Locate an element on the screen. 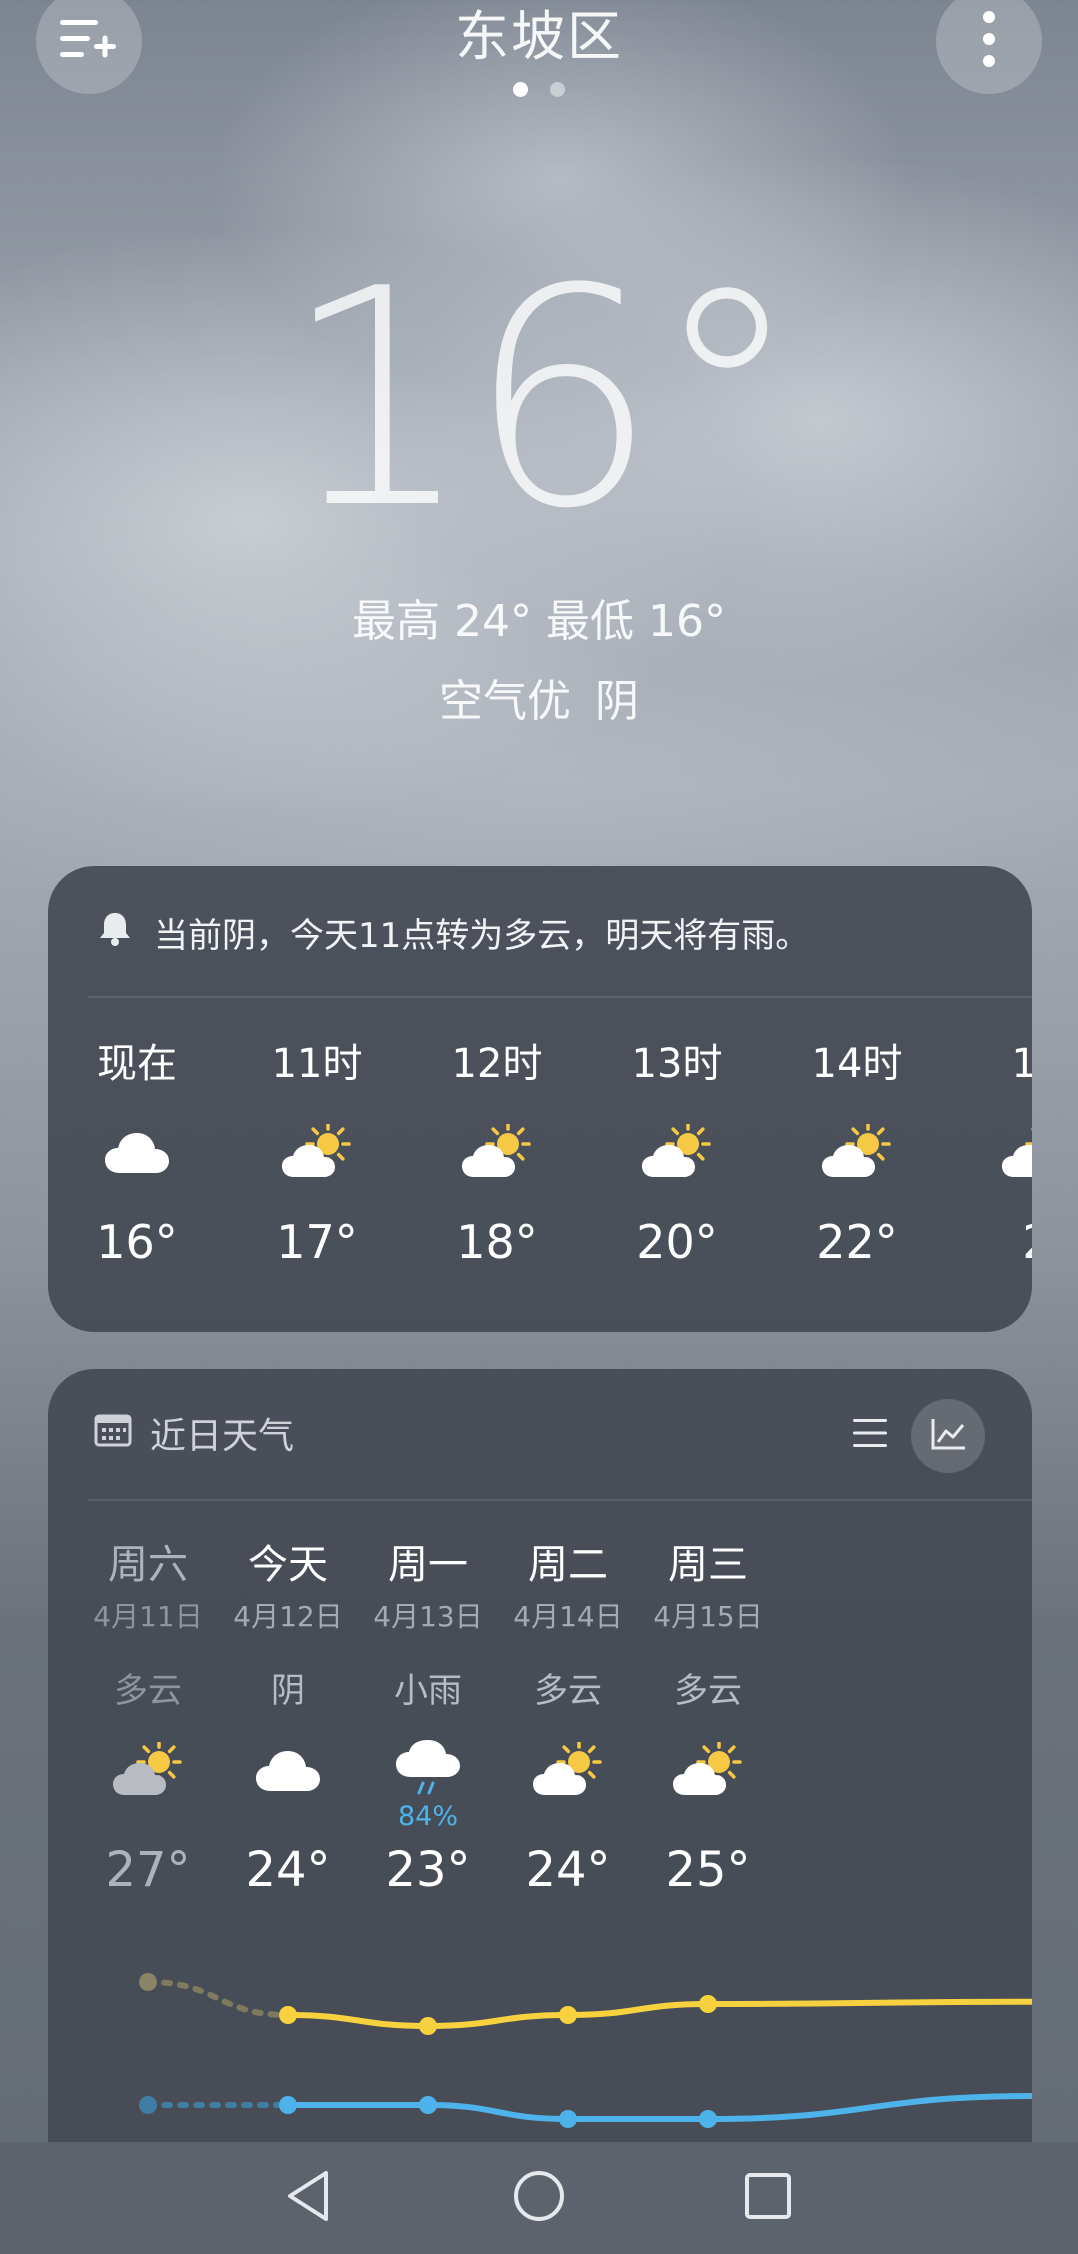  page-indicator is located at coordinates (539, 89).